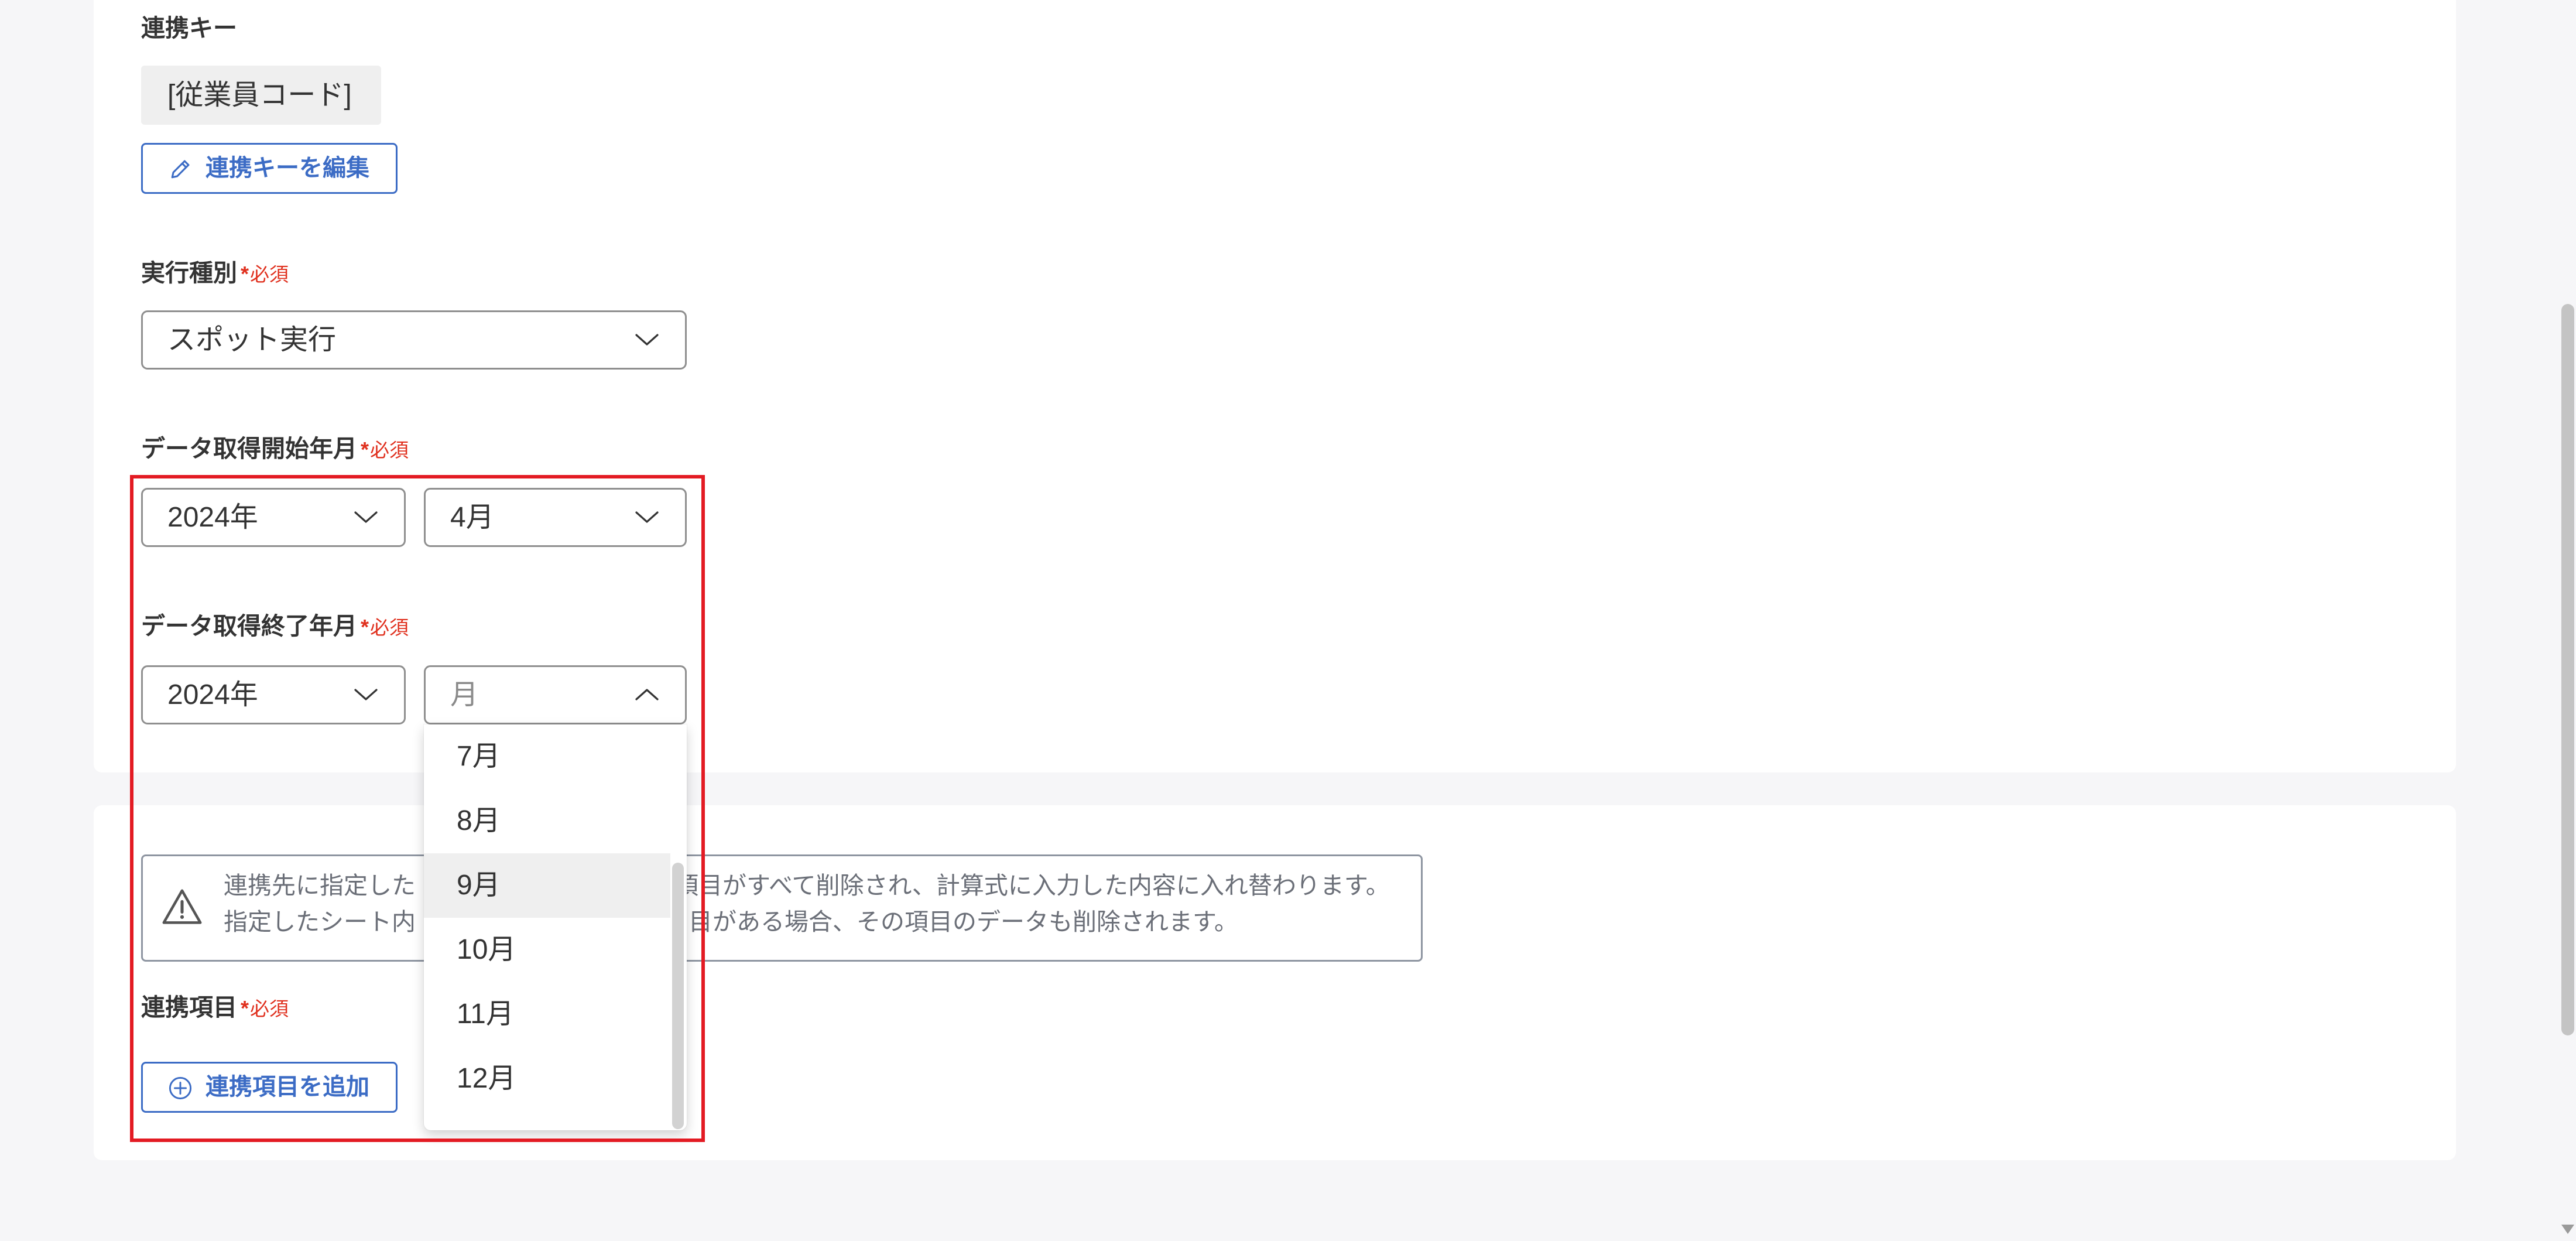 This screenshot has height=1241, width=2576. Describe the element at coordinates (464, 694) in the screenshot. I see `end-month-placeholder: 月` at that location.